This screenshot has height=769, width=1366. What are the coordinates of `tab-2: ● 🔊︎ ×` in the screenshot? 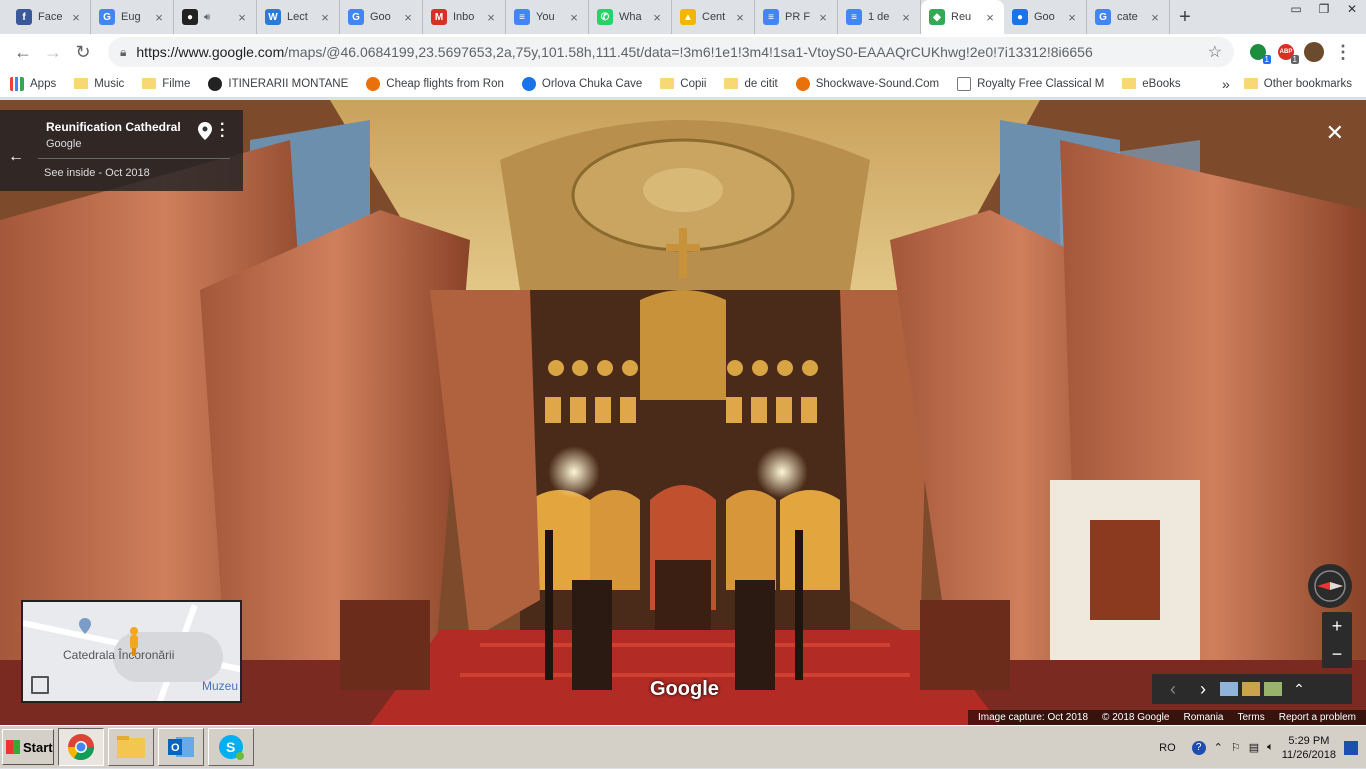 It's located at (215, 17).